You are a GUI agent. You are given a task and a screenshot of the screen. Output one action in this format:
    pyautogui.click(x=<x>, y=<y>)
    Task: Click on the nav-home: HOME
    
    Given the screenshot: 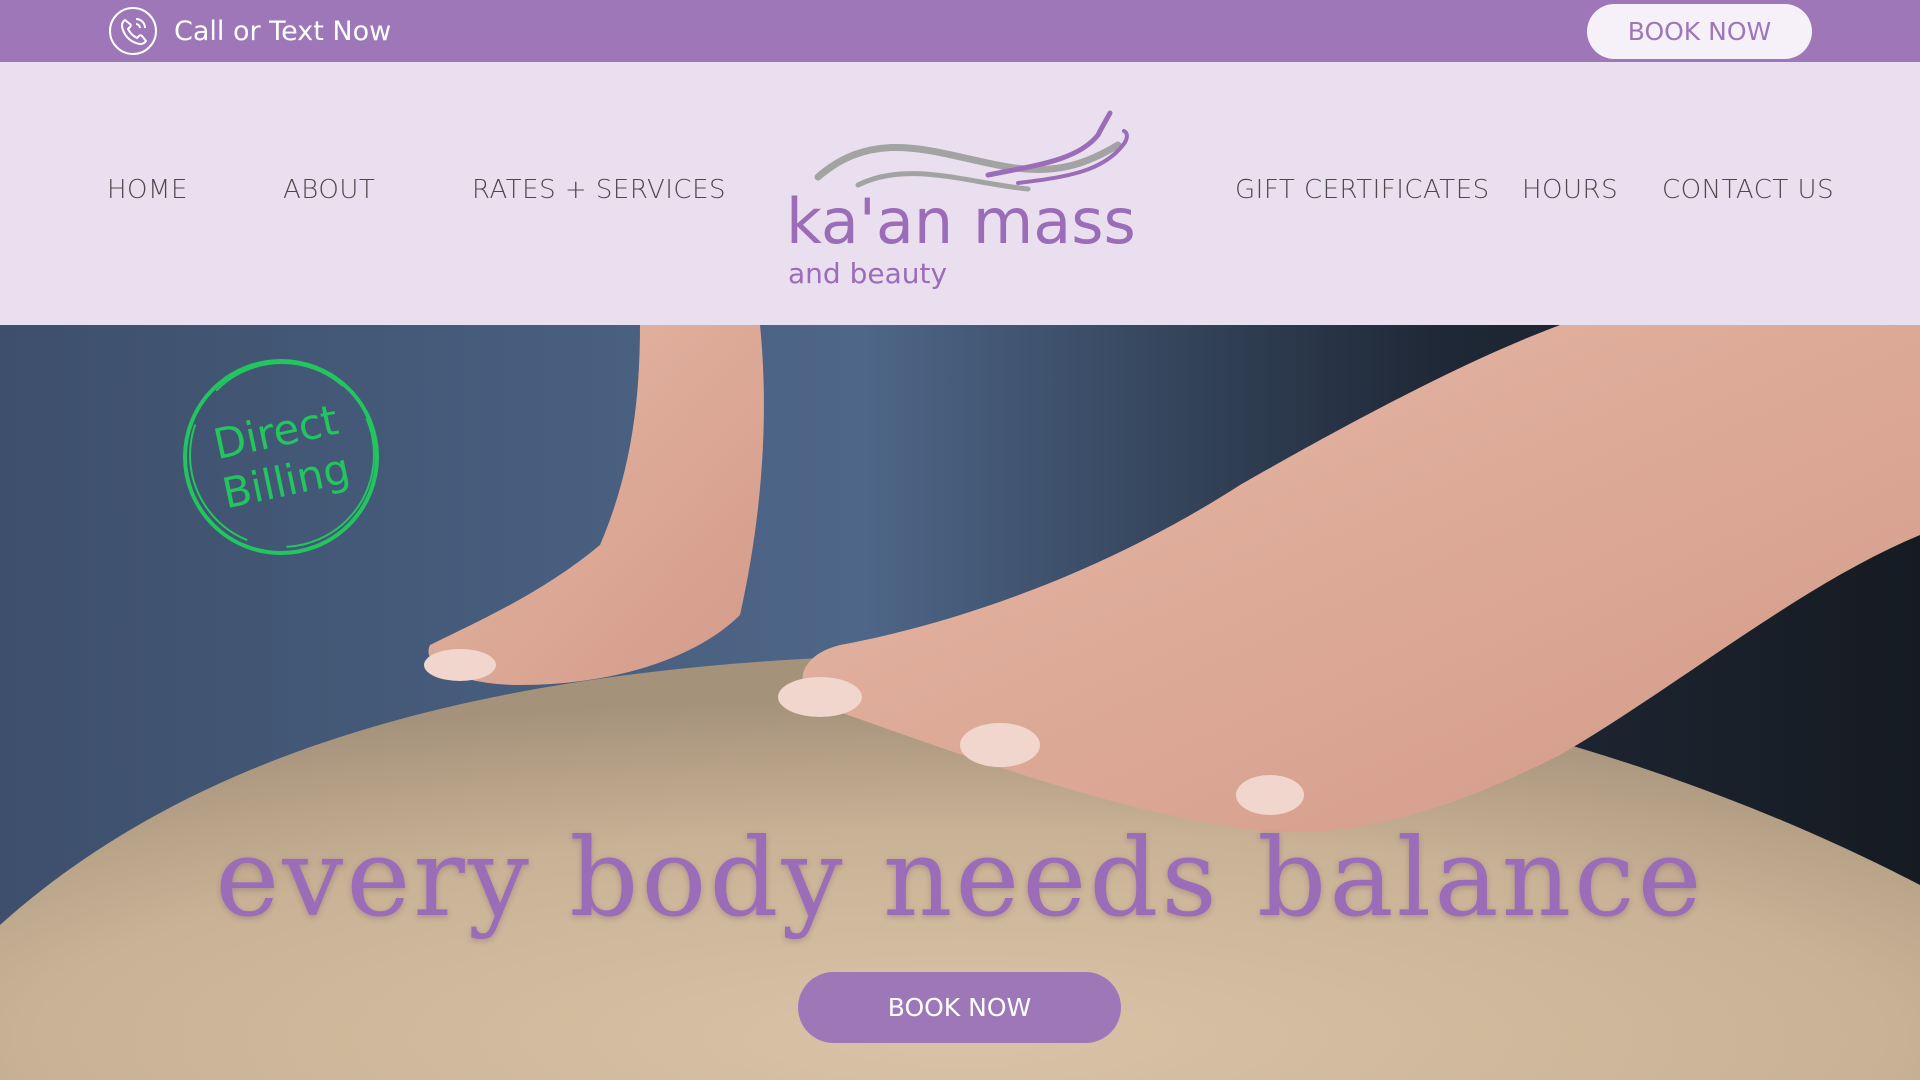 What is the action you would take?
    pyautogui.click(x=147, y=190)
    